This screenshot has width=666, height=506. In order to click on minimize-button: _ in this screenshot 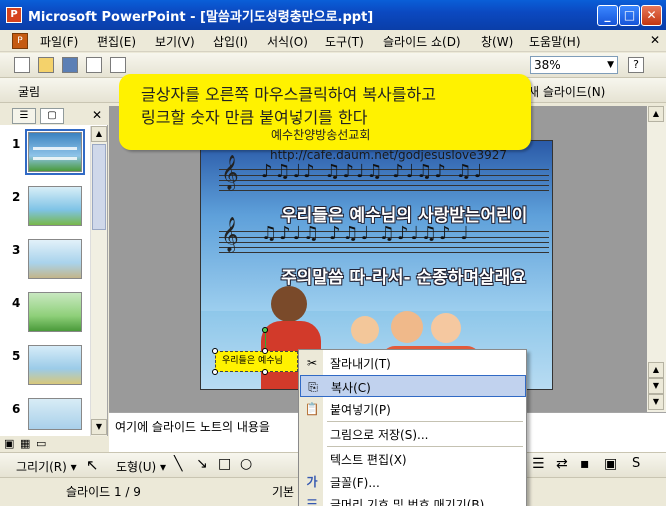, I will do `click(607, 15)`.